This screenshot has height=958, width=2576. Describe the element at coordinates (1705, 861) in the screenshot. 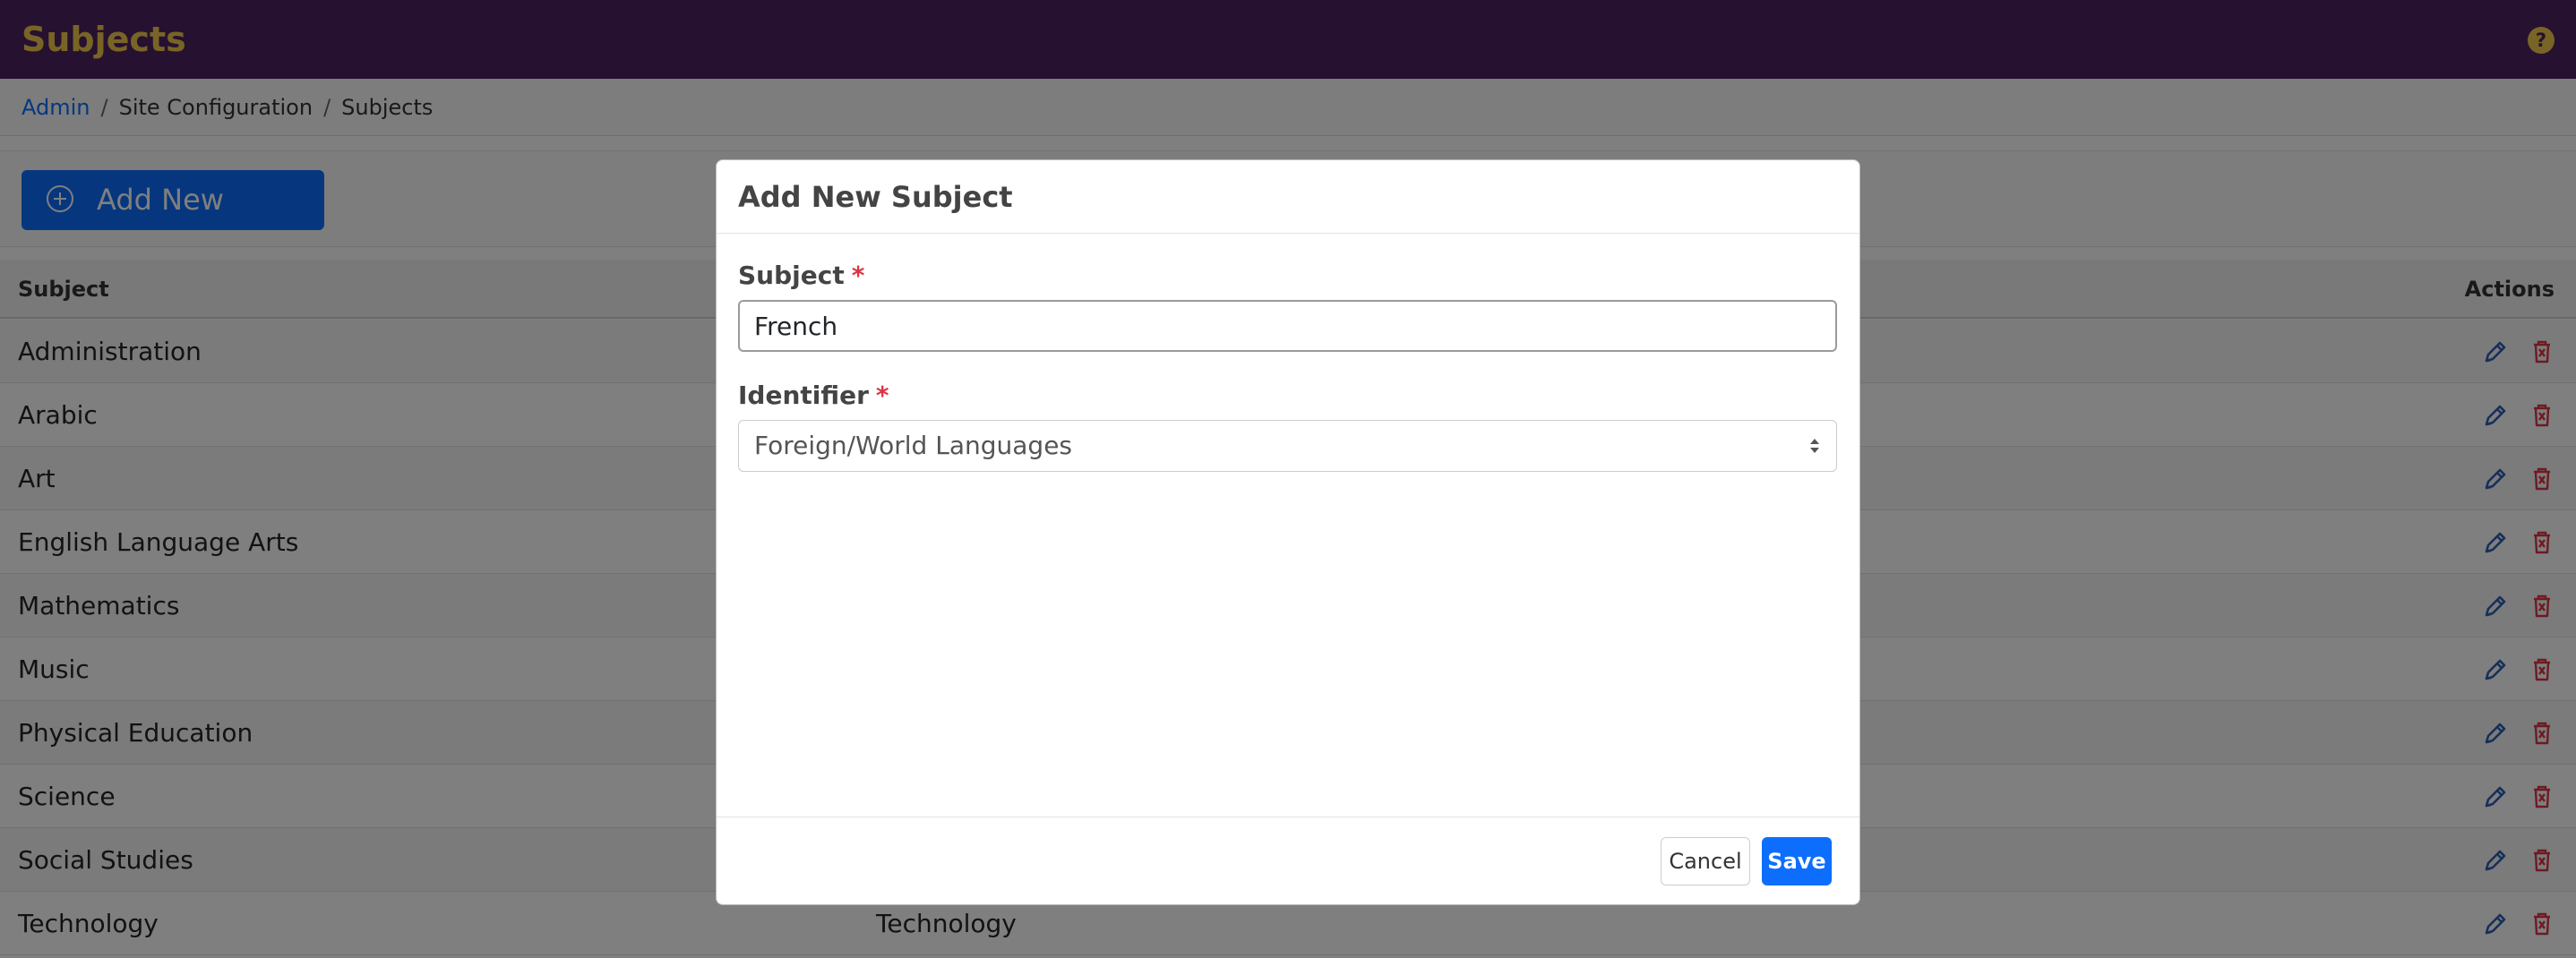

I see `cancel-button: Cancel` at that location.